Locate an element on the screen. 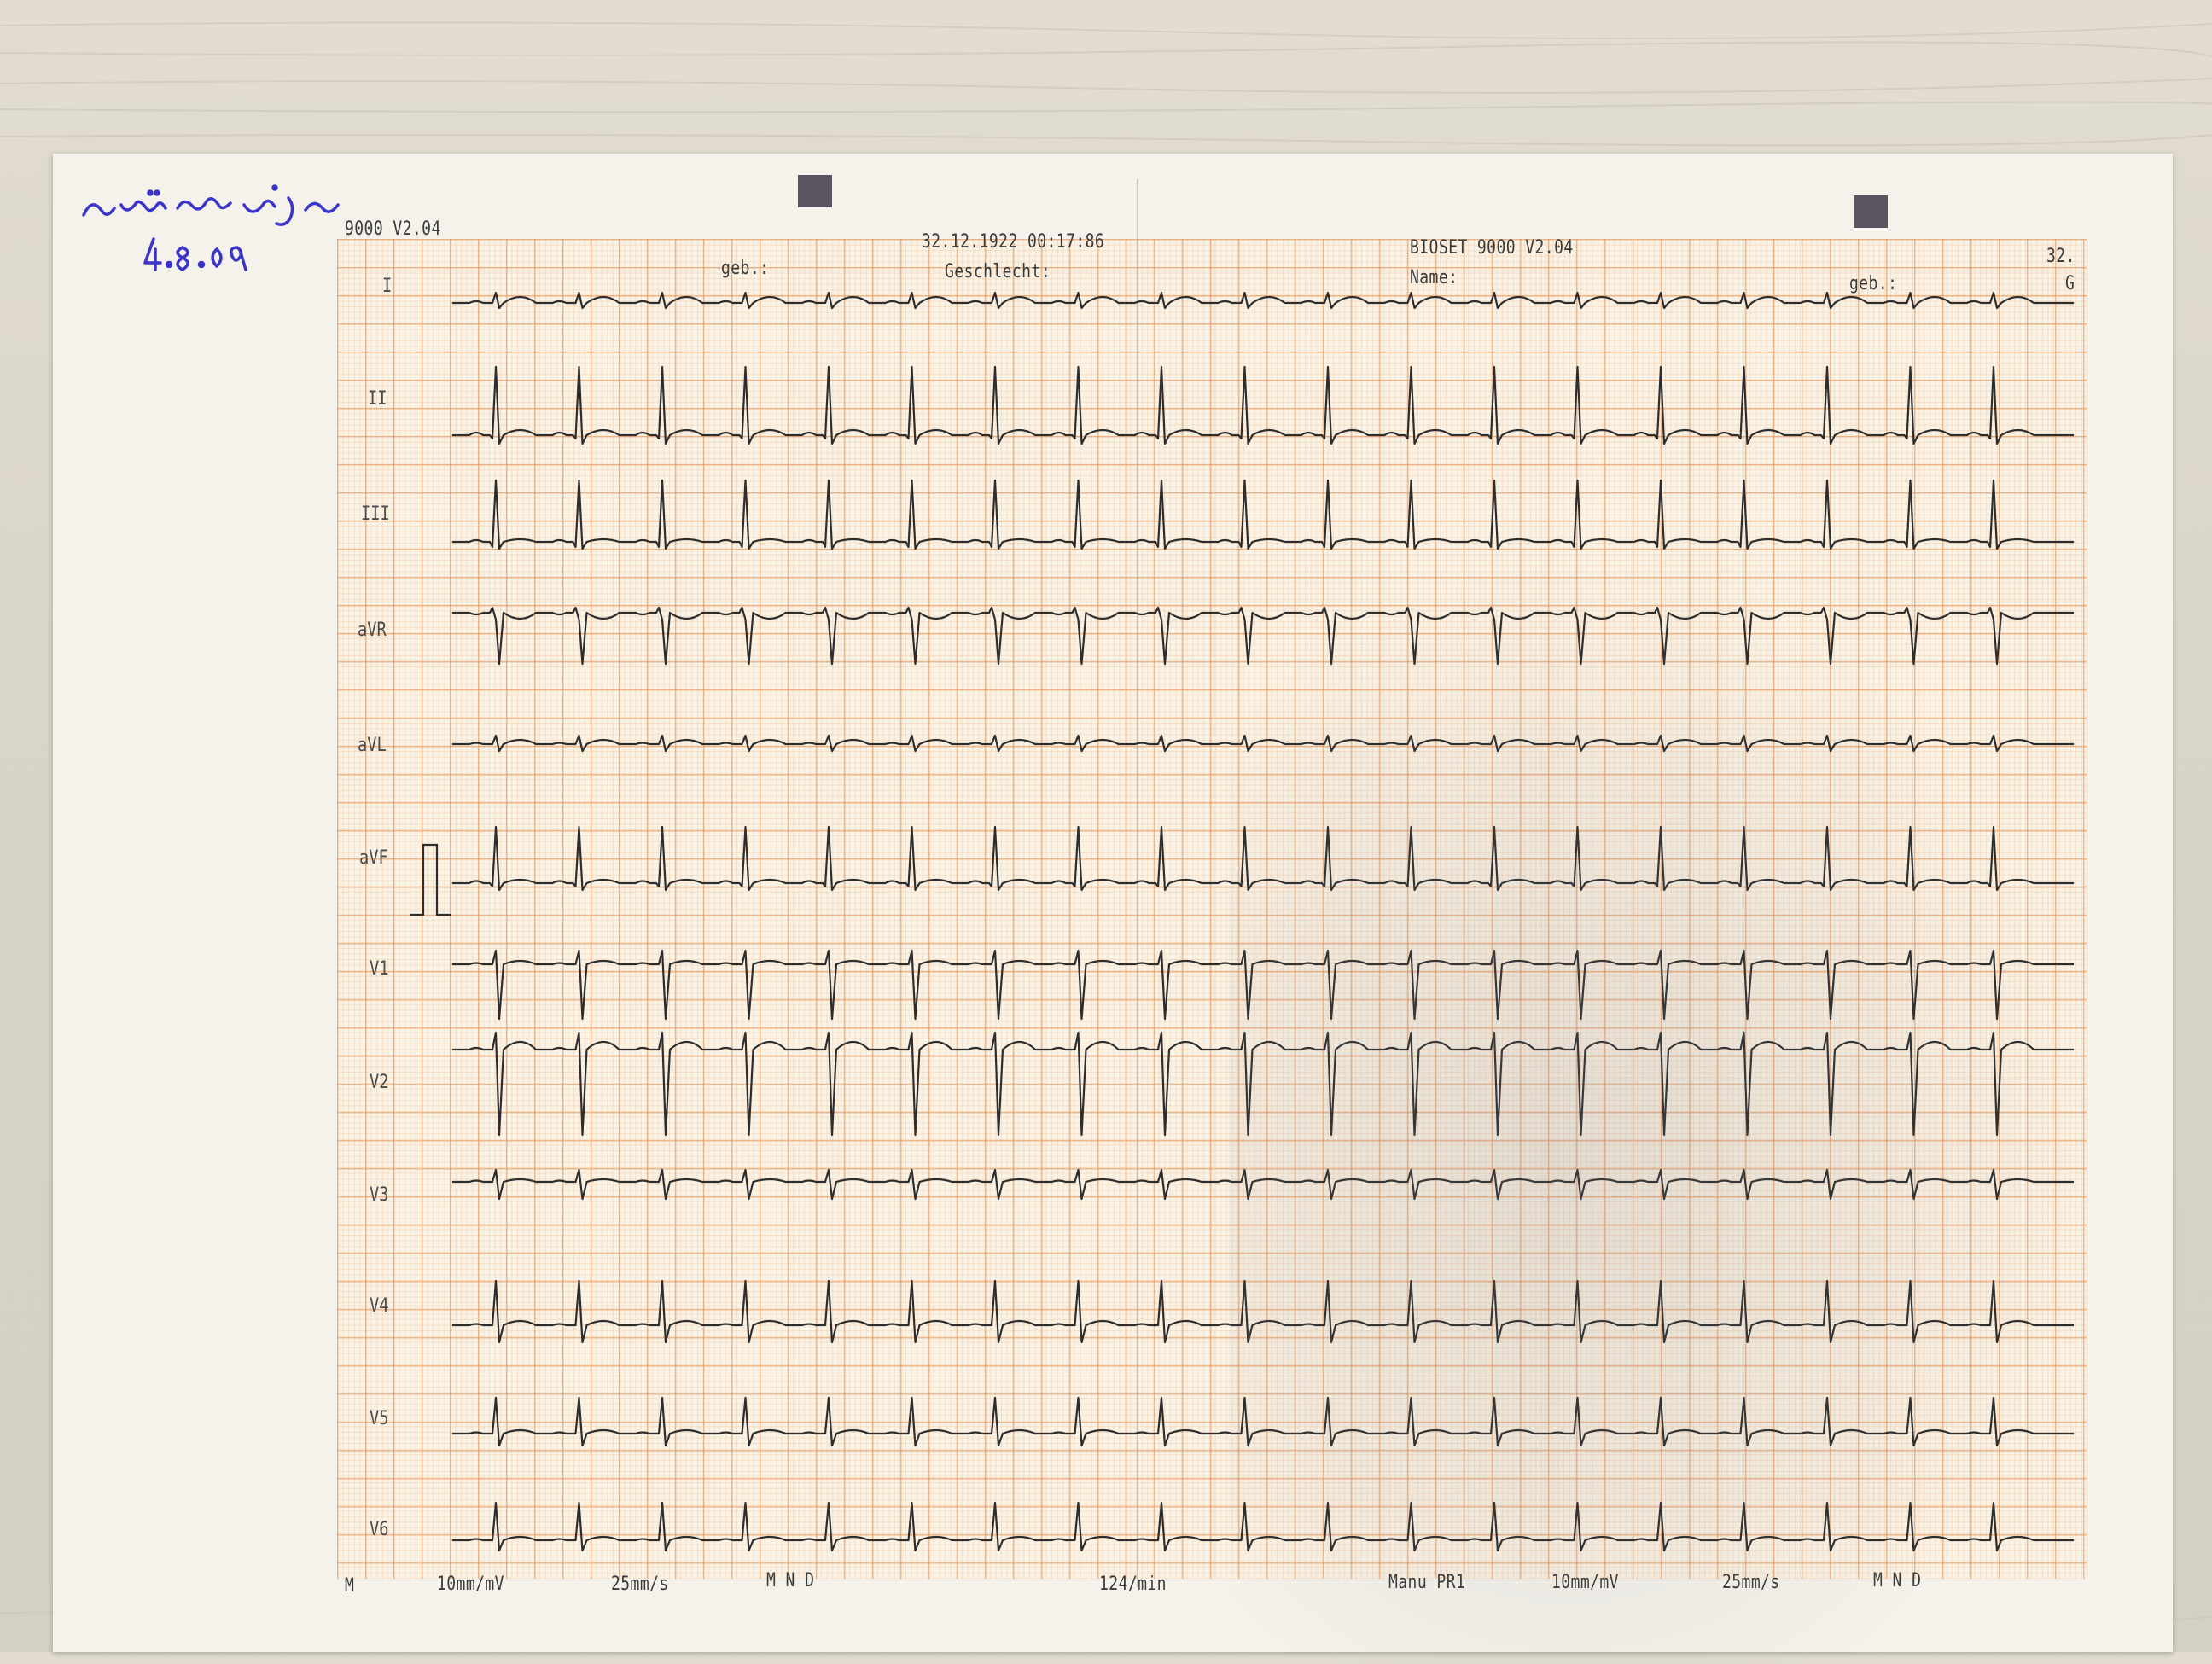  header-geb-left: geb.: is located at coordinates (745, 268).